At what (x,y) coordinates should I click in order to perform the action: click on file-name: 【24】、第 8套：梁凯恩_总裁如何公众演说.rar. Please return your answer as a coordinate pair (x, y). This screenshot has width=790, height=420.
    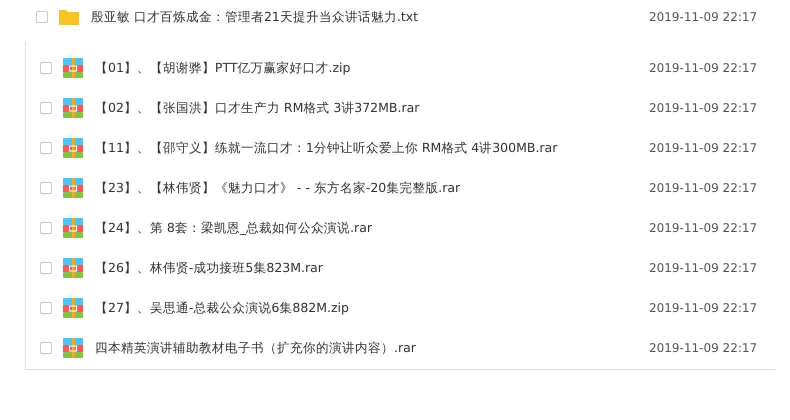
    Looking at the image, I should click on (372, 228).